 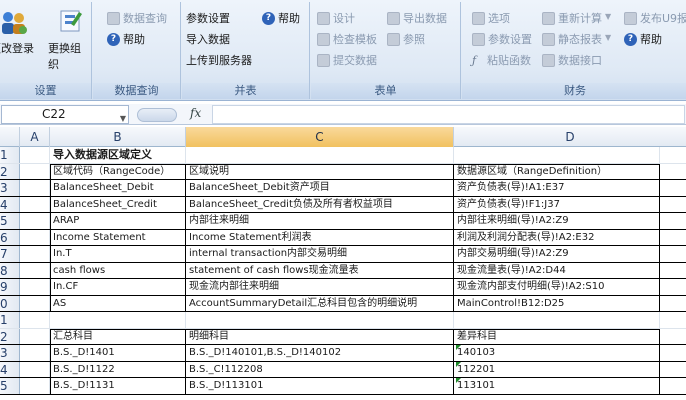 I want to click on column-header-d: D, so click(x=570, y=137).